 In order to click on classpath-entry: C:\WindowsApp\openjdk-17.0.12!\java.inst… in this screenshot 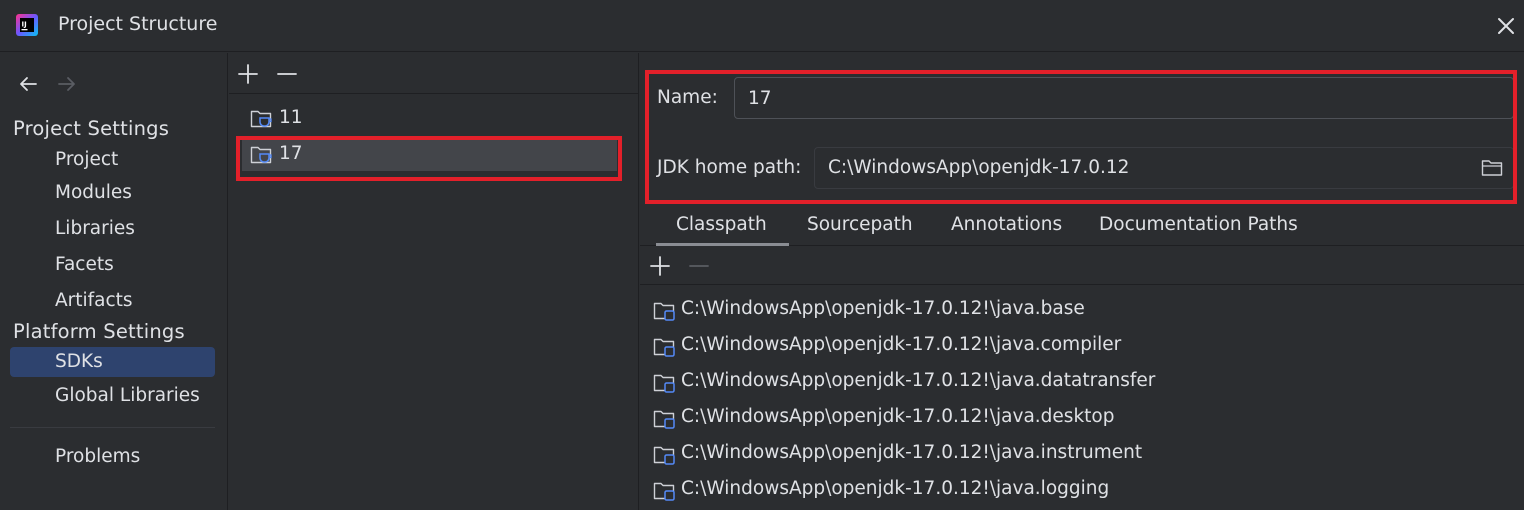, I will do `click(912, 452)`.